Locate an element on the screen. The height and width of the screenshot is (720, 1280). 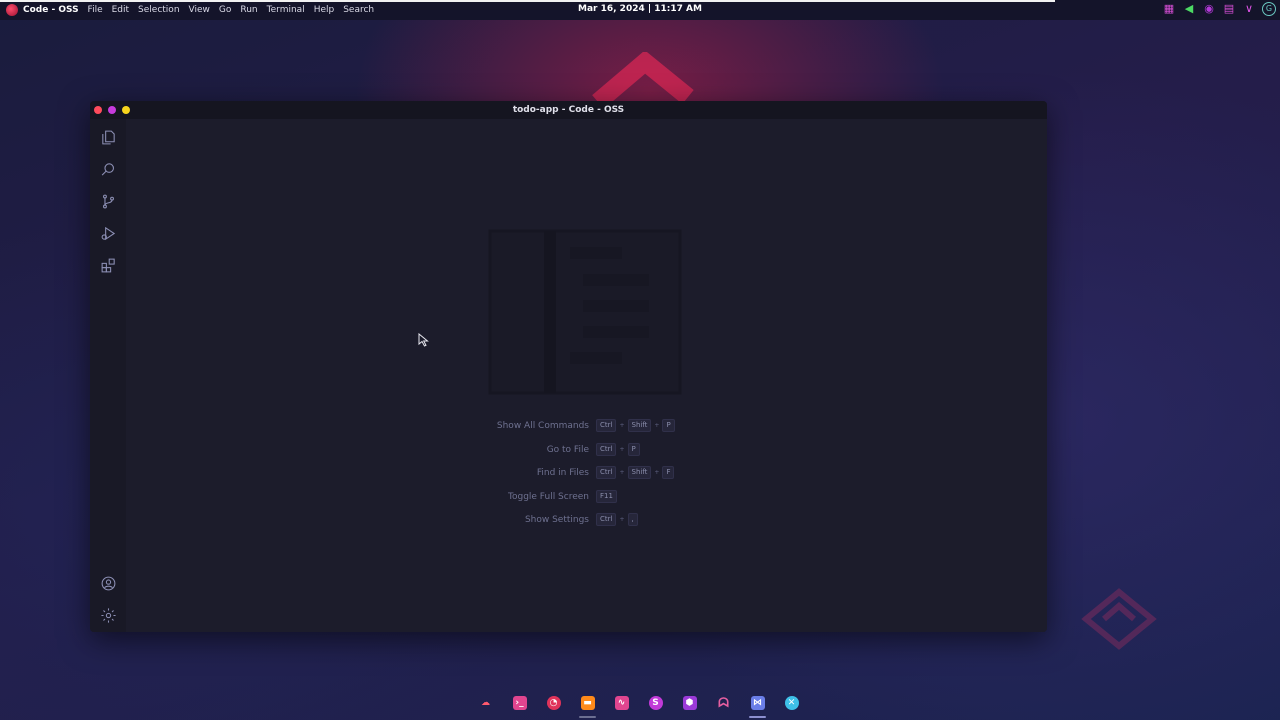
system-tray: ▦ ◀ ◉ ▤ ∨ G is located at coordinates (1219, 9).